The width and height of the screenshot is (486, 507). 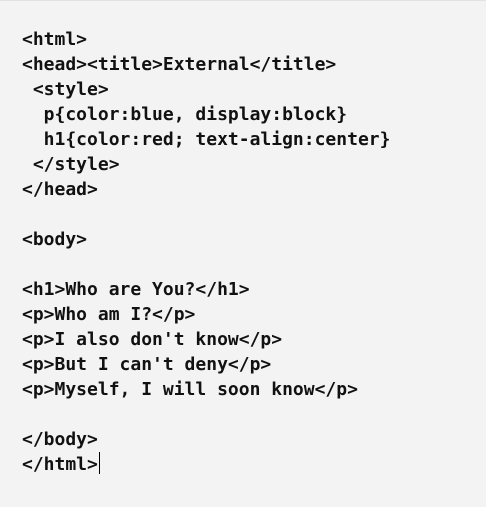 I want to click on code-line: <p>But I can't deny</p>, so click(x=147, y=364).